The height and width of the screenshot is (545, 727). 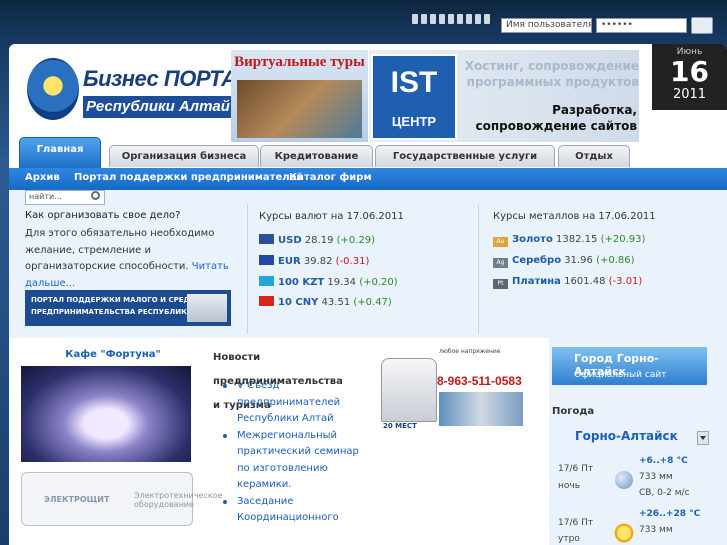 What do you see at coordinates (702, 25) in the screenshot?
I see `login-button` at bounding box center [702, 25].